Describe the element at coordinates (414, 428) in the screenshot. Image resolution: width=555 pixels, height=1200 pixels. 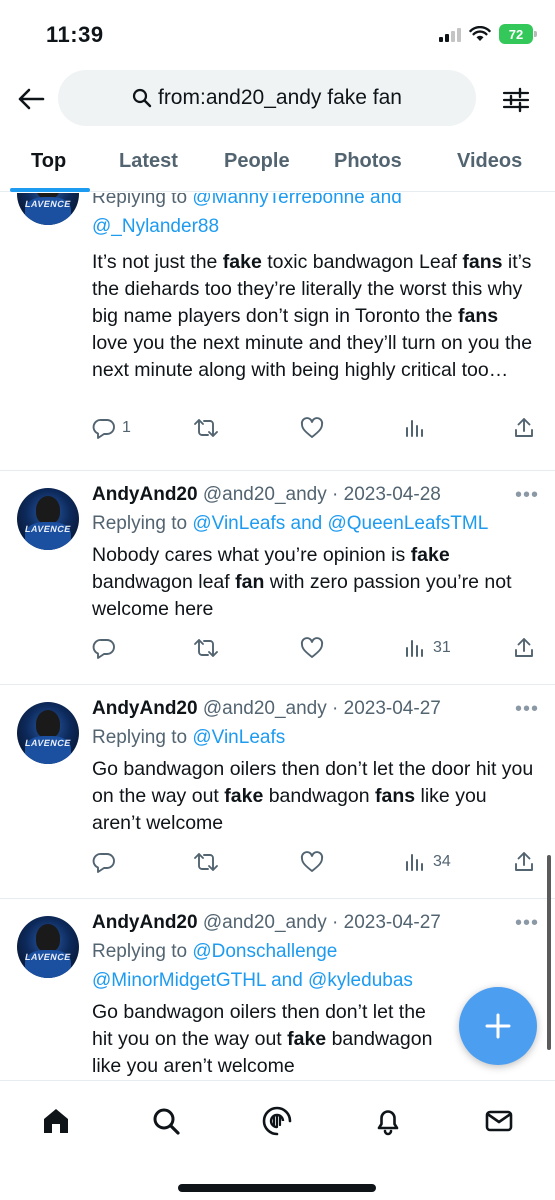
I see `views-icon` at that location.